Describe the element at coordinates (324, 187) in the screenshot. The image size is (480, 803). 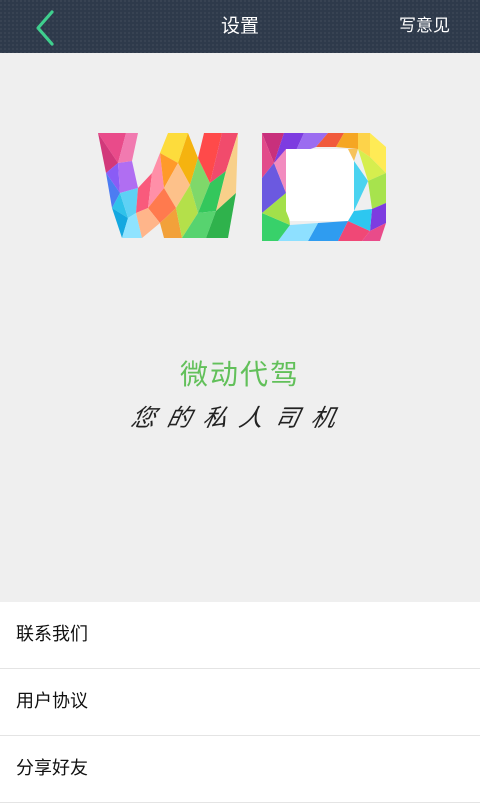
I see `logo-letter-d` at that location.